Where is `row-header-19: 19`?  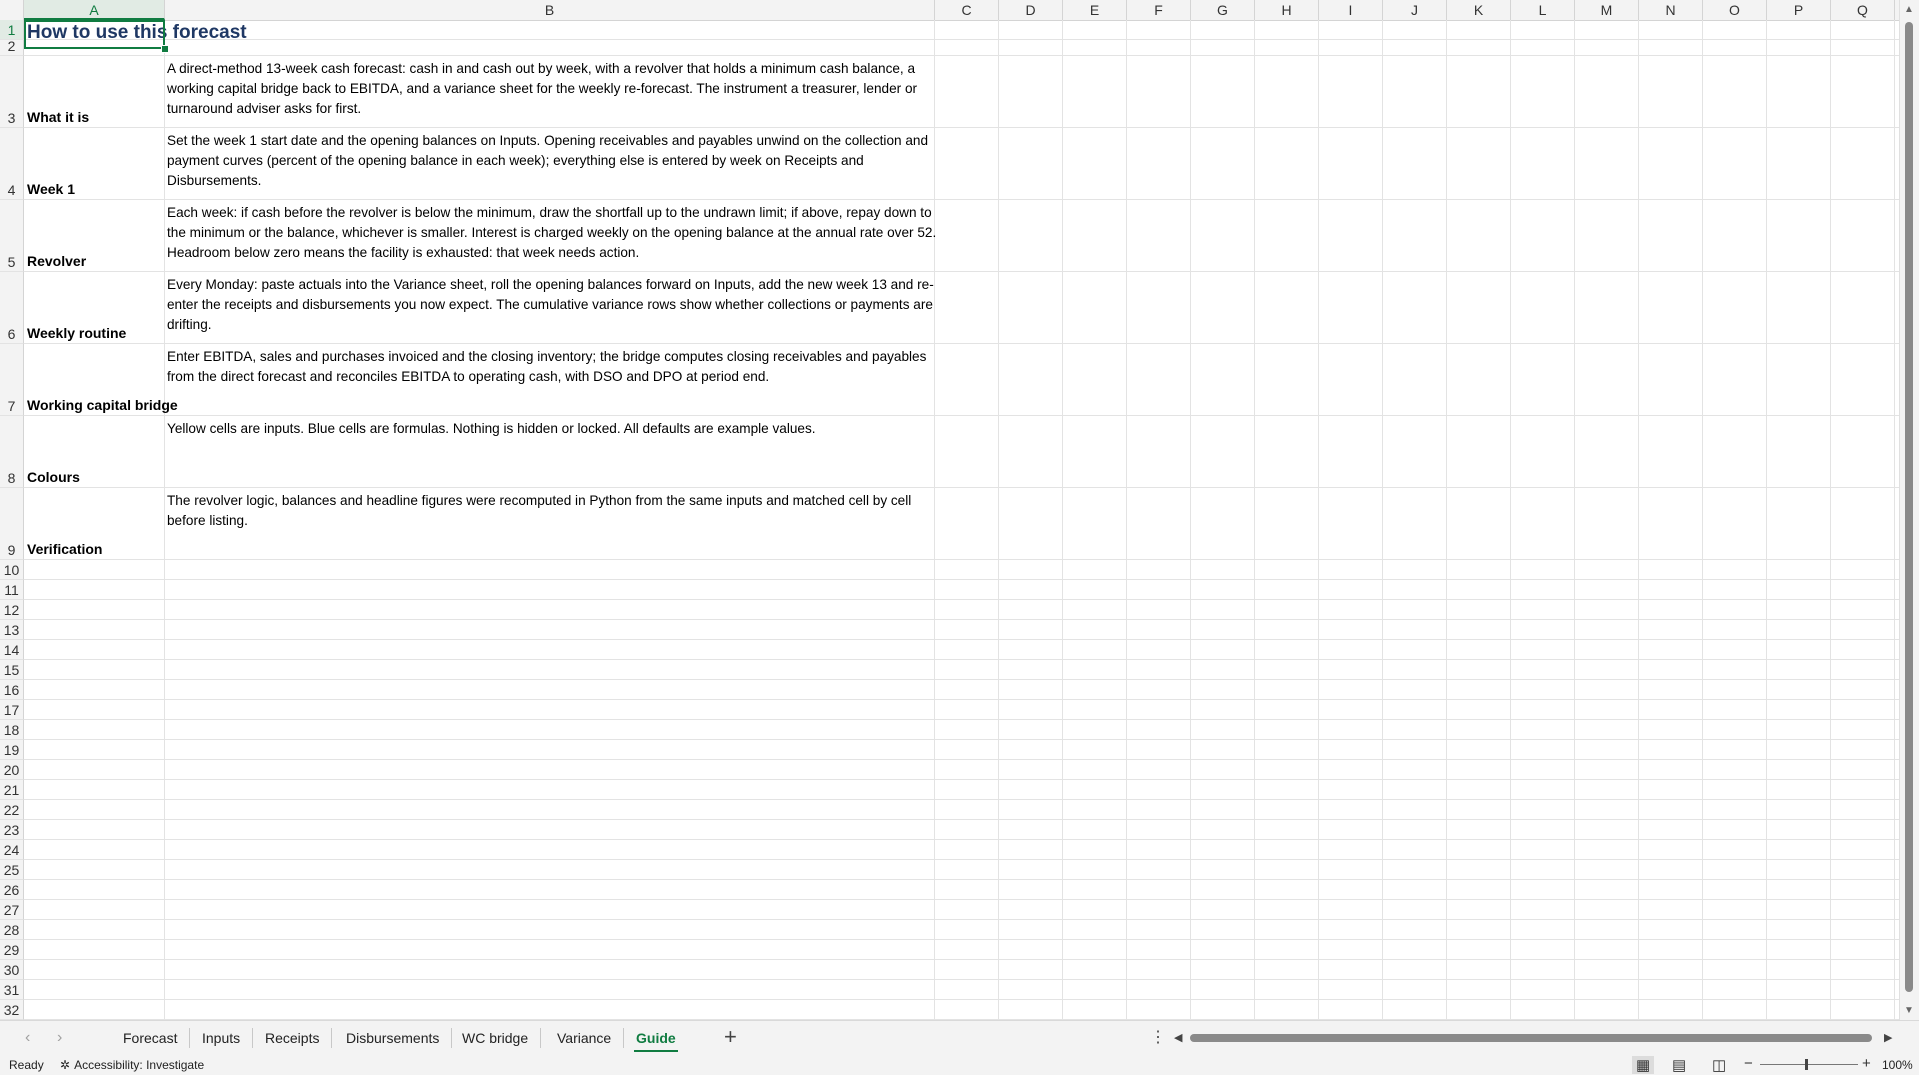 row-header-19: 19 is located at coordinates (12, 750).